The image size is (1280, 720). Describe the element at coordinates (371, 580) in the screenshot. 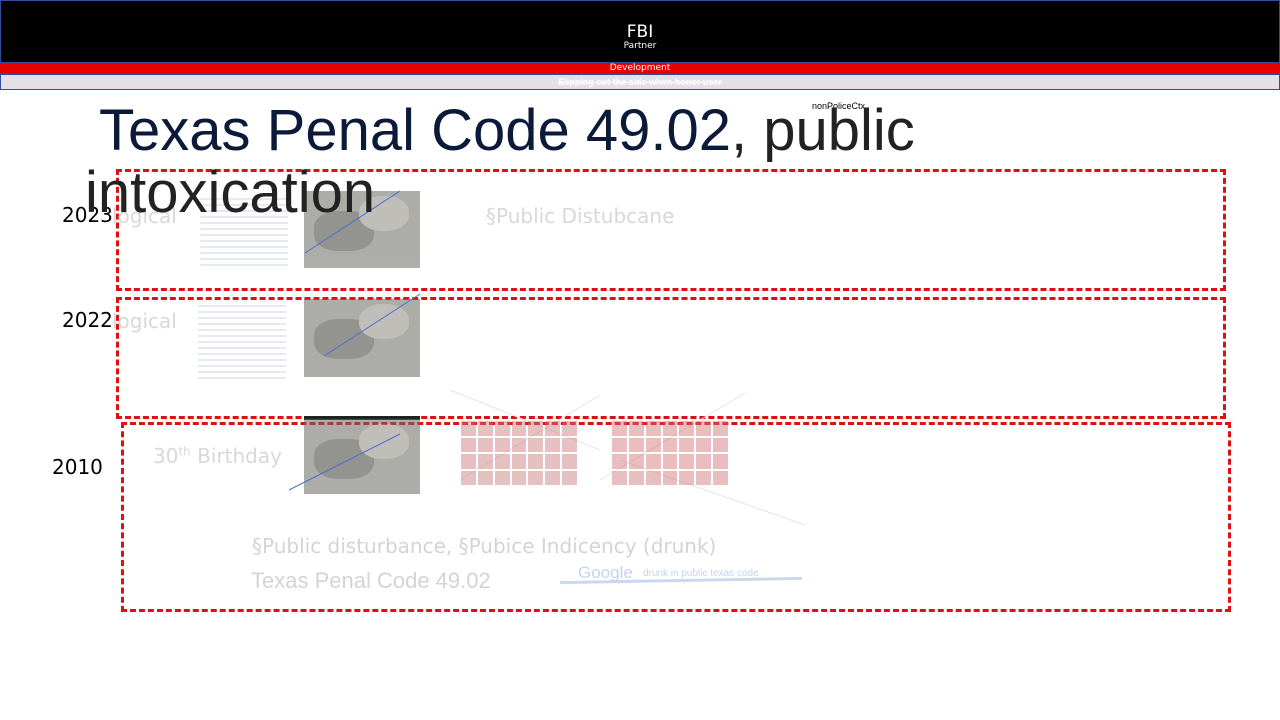

I see `footer-note-code: Texas Penal Code 49.02` at that location.